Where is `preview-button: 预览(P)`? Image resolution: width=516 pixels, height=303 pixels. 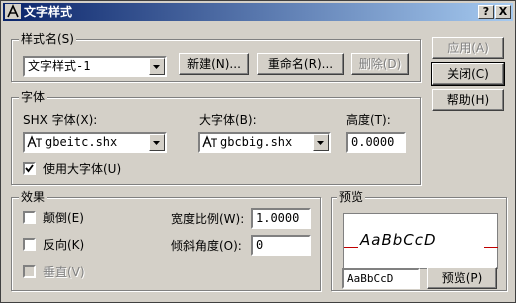
preview-button: 预览(P) is located at coordinates (462, 278).